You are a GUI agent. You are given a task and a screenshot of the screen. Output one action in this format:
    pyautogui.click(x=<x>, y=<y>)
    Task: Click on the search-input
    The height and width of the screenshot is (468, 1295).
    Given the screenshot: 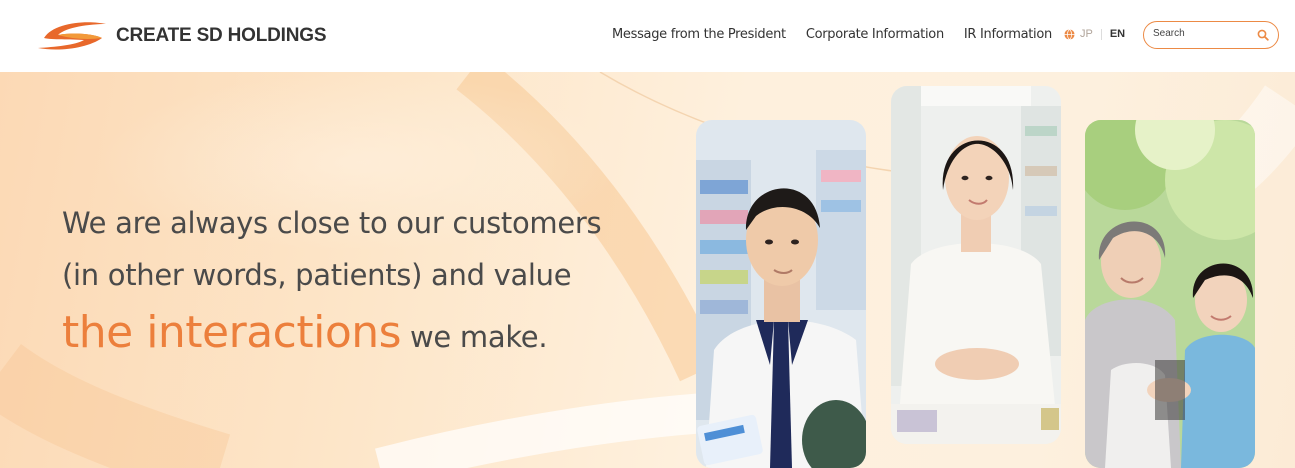 What is the action you would take?
    pyautogui.click(x=1203, y=33)
    